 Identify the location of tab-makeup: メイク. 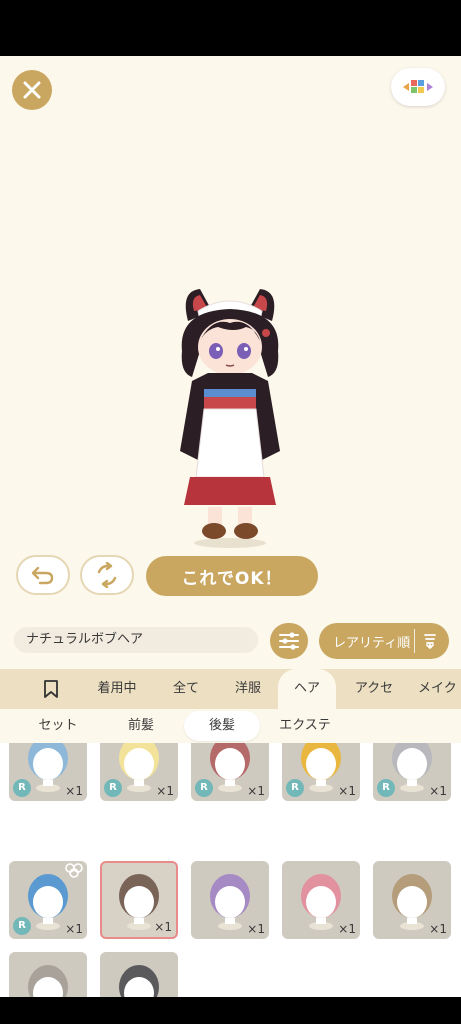
(439, 689).